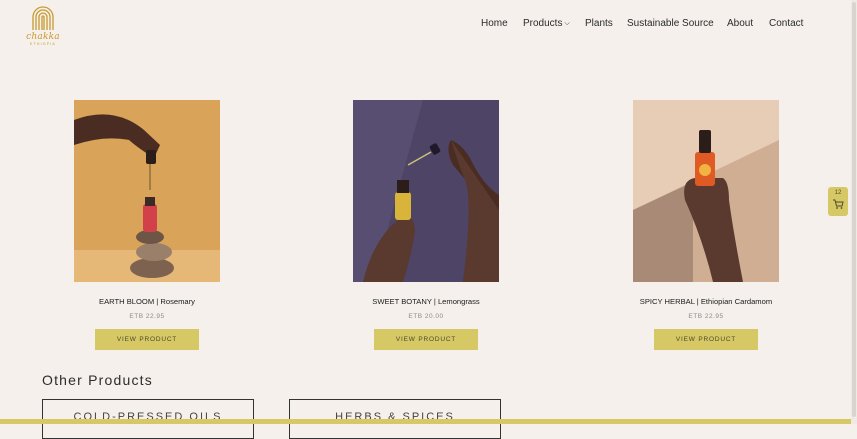  I want to click on nav-plants-label: Plants, so click(599, 23).